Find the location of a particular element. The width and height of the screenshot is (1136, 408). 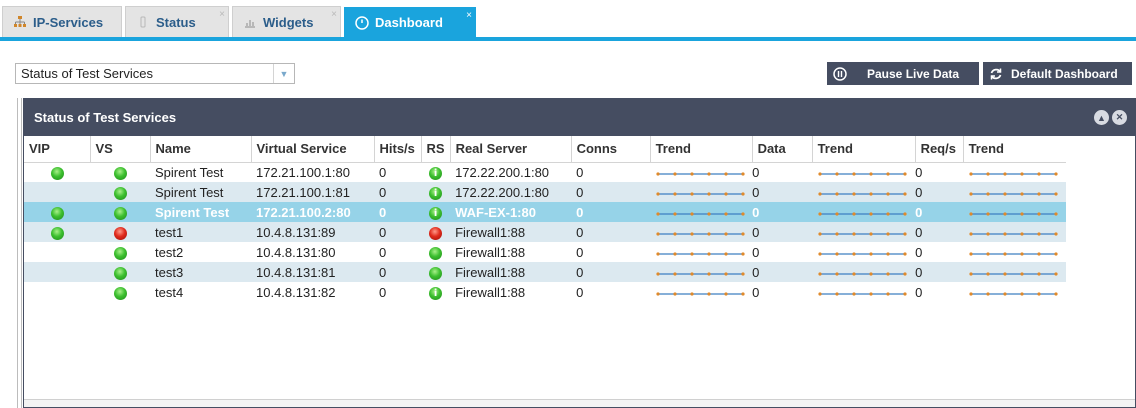

col-header: Hits/s is located at coordinates (397, 149).